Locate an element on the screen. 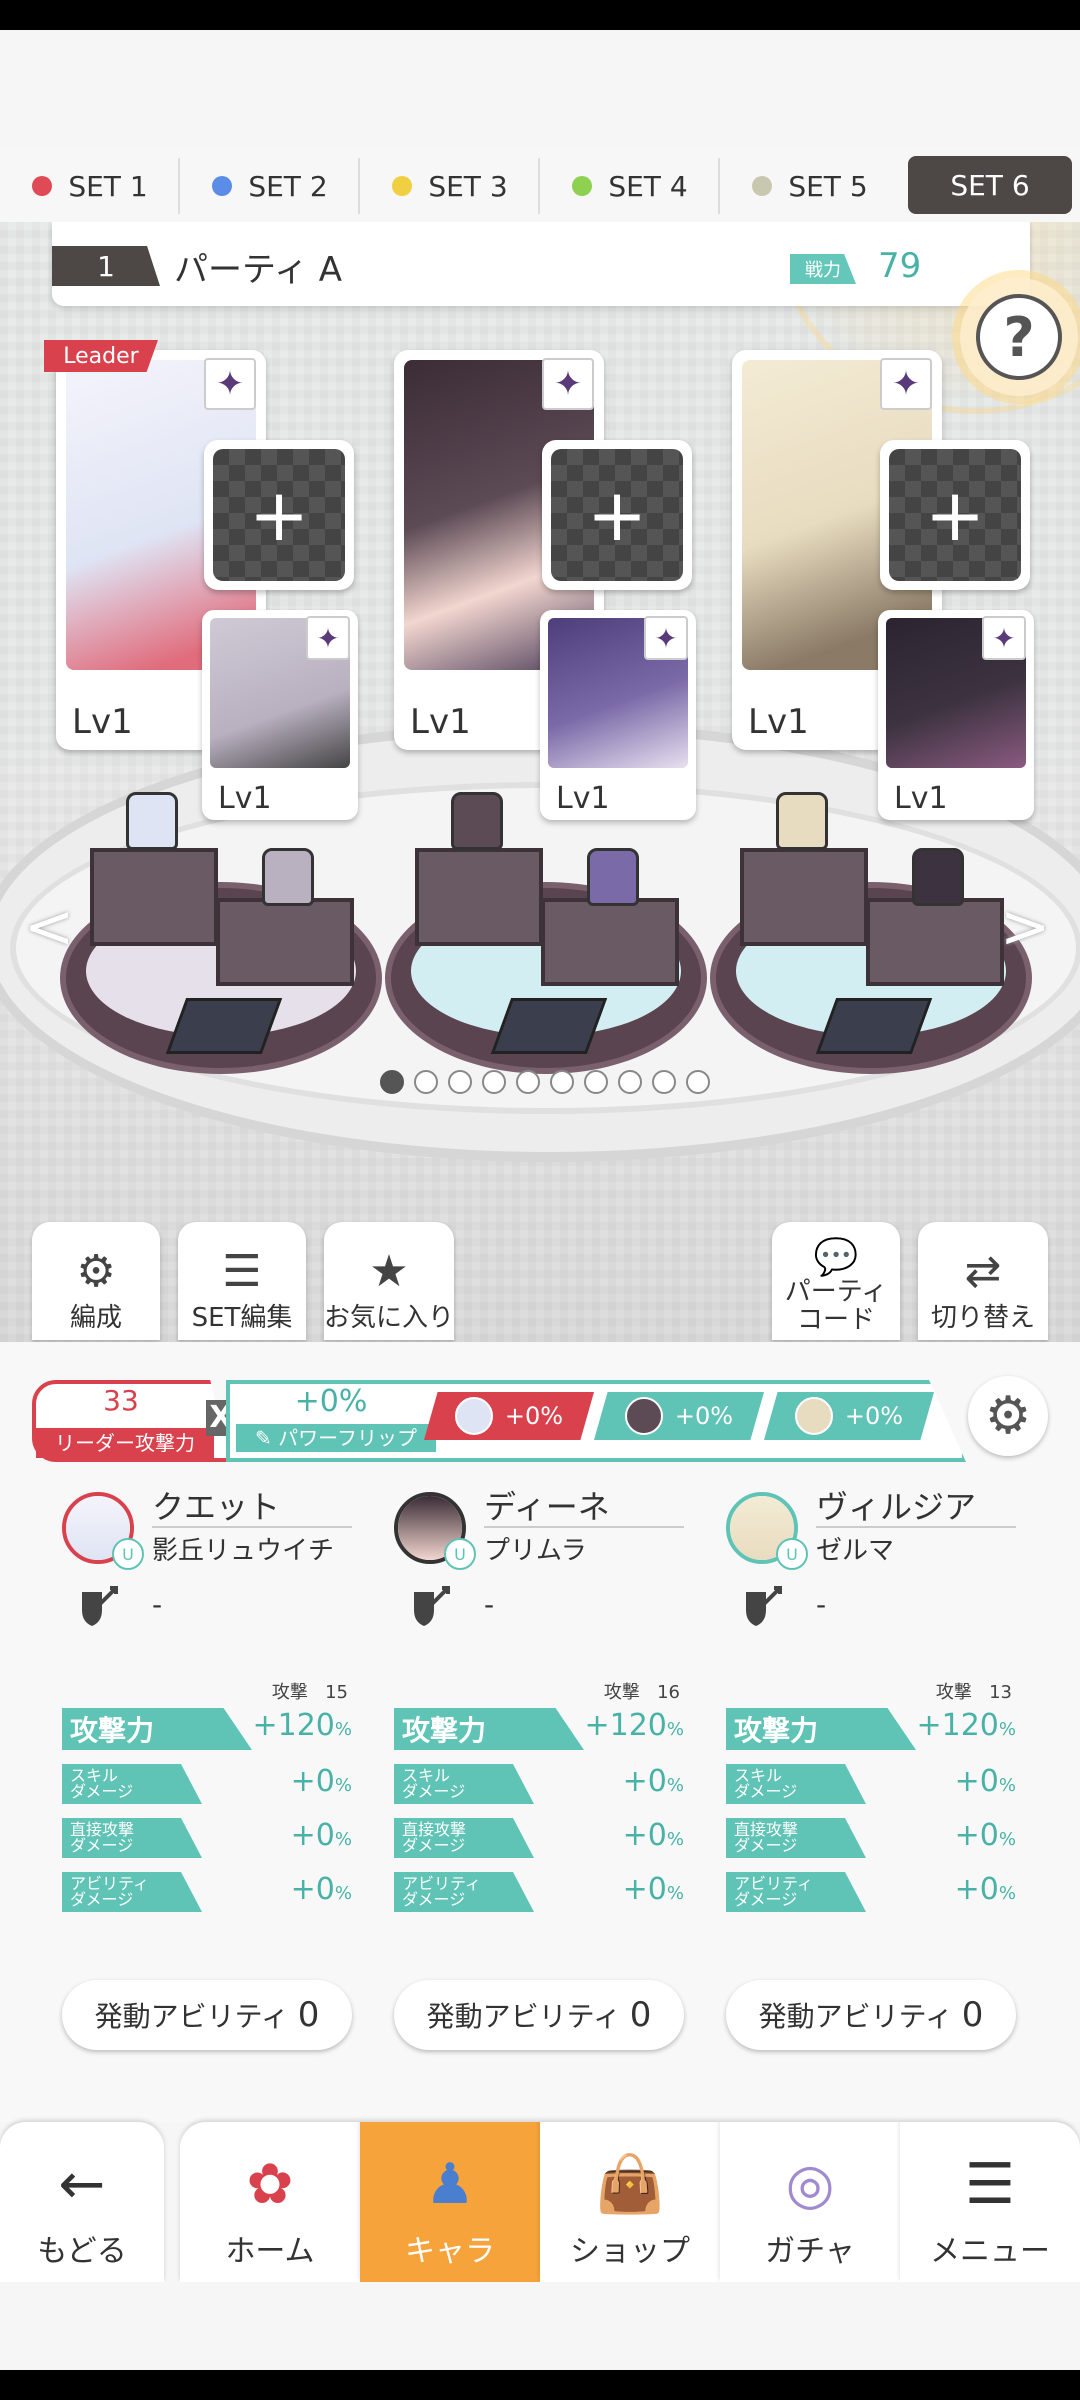 This screenshot has width=1080, height=2400. character-name: ディーネ is located at coordinates (547, 1507).